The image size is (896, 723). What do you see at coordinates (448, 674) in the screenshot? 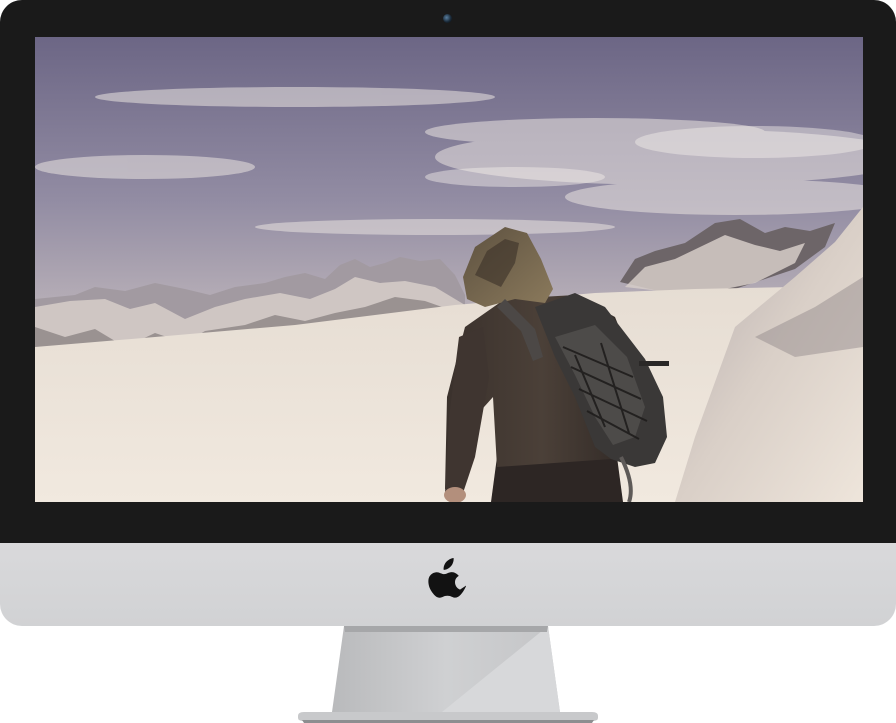
I see `imac-stand` at bounding box center [448, 674].